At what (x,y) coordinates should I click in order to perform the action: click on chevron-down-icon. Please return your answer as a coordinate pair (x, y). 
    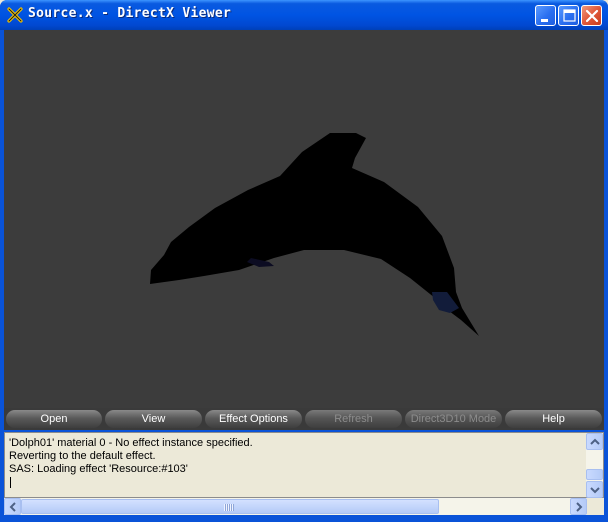
    Looking at the image, I should click on (595, 490).